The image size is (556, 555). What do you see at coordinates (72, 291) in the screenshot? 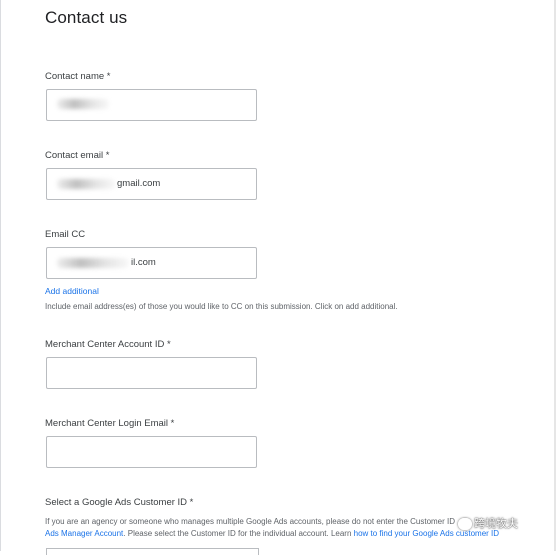
I see `add-additional-link: Add additional` at bounding box center [72, 291].